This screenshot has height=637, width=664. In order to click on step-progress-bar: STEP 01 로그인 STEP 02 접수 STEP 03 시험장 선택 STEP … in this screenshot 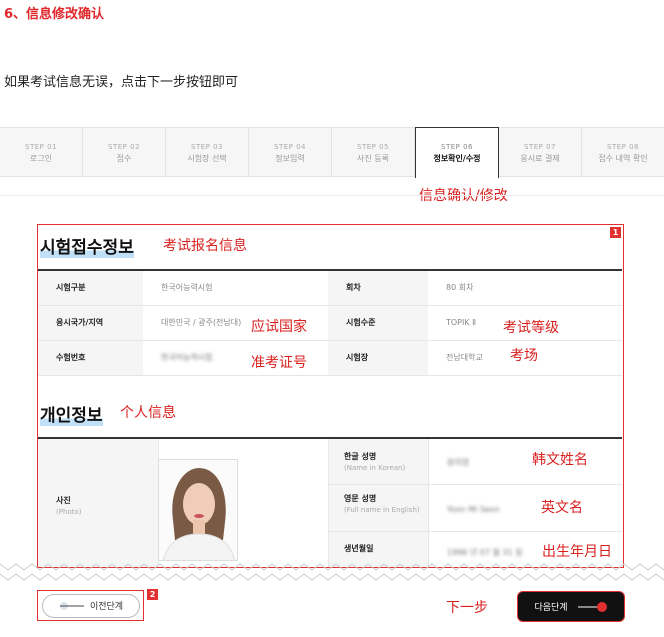, I will do `click(332, 152)`.